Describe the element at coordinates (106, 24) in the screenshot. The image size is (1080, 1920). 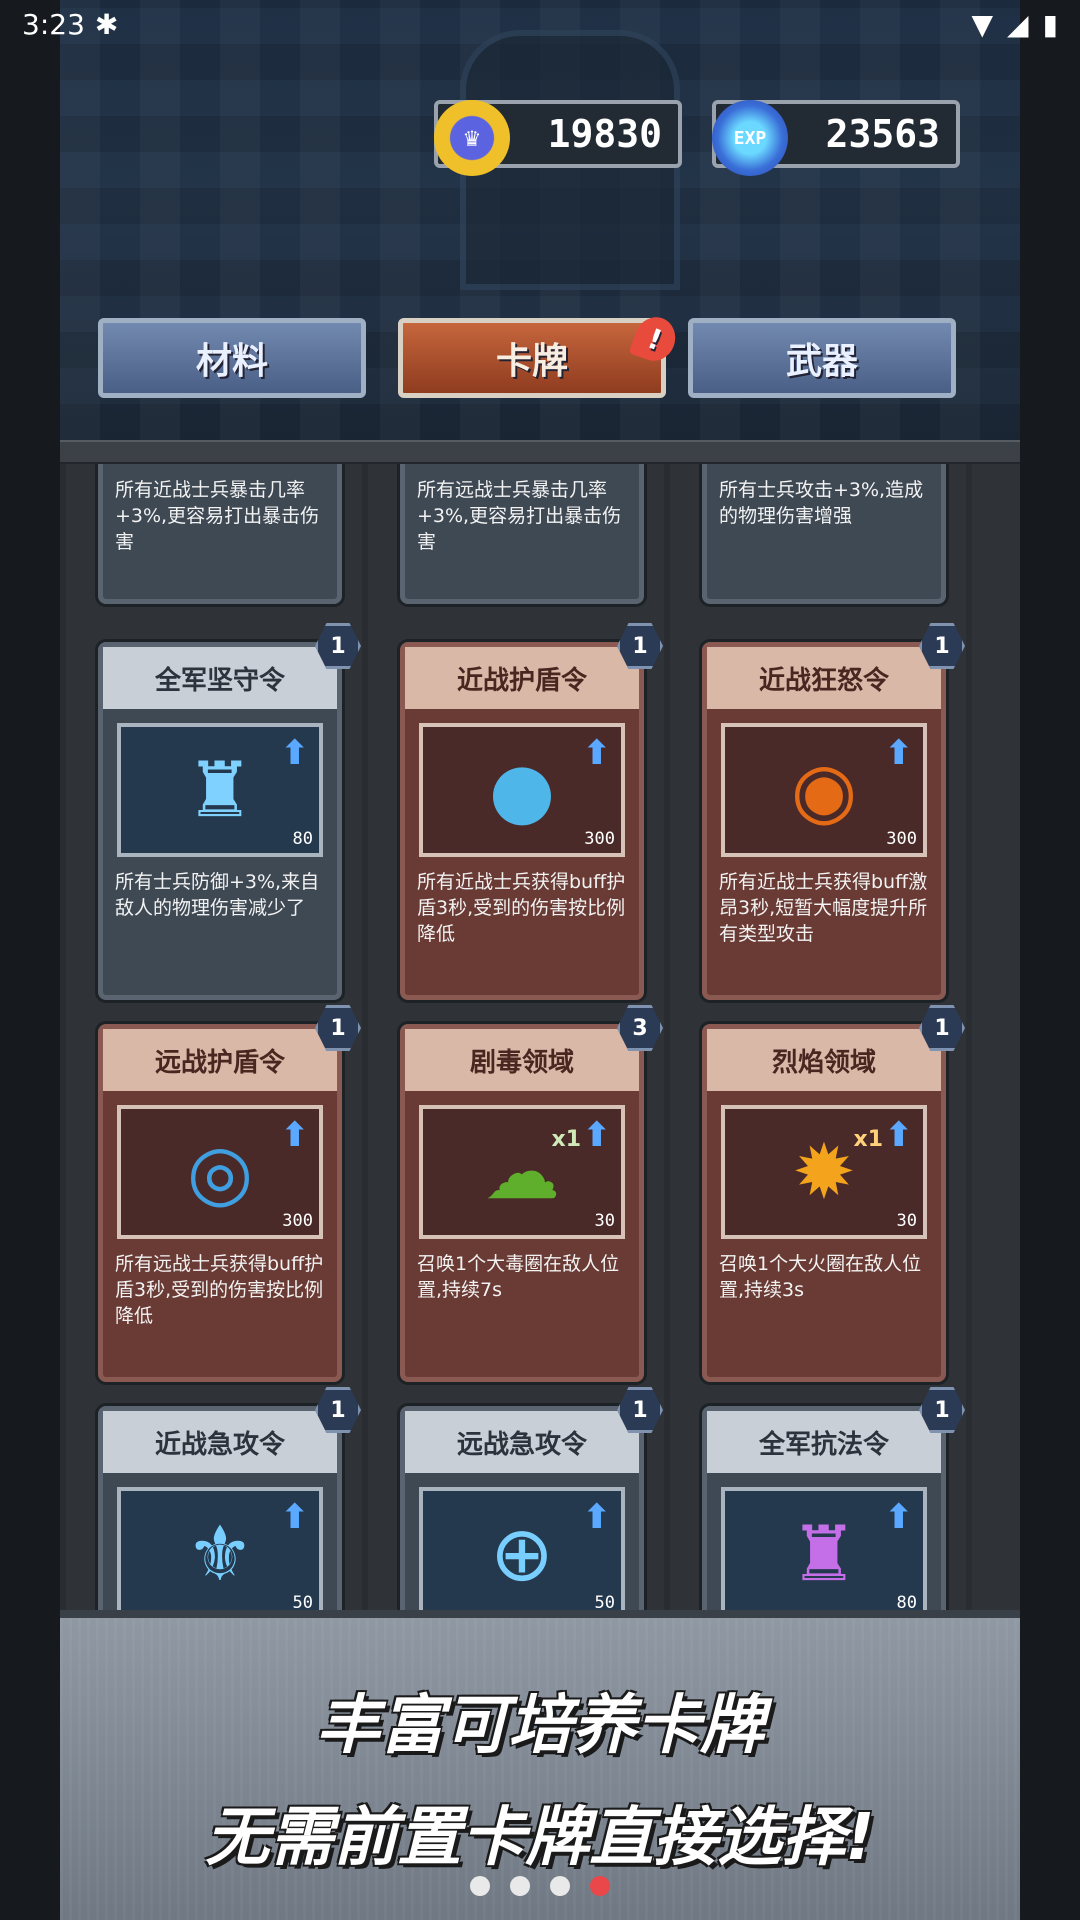
I see `bug-icon: ✱` at that location.